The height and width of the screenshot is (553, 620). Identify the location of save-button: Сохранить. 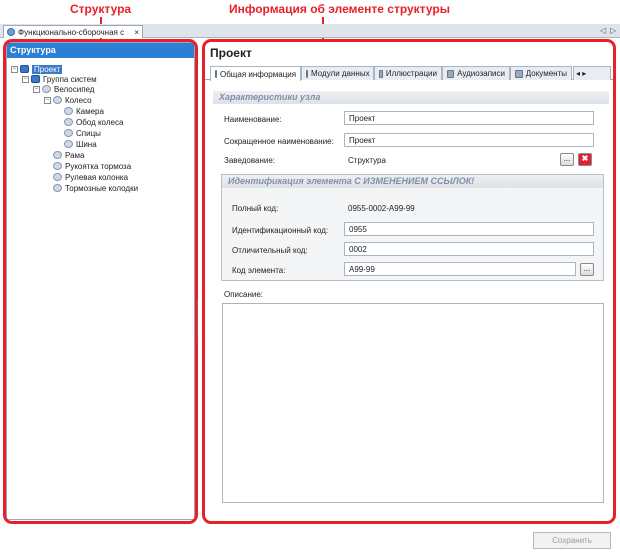
(572, 540).